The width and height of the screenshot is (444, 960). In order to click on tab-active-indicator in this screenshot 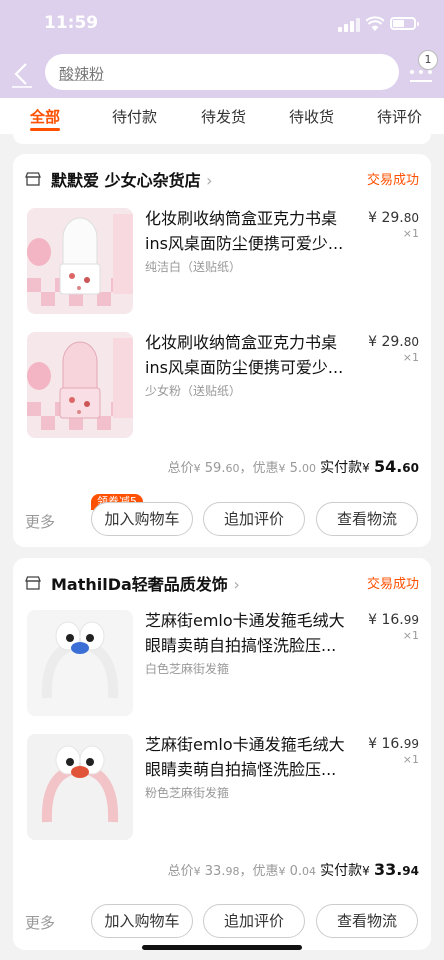, I will do `click(45, 129)`.